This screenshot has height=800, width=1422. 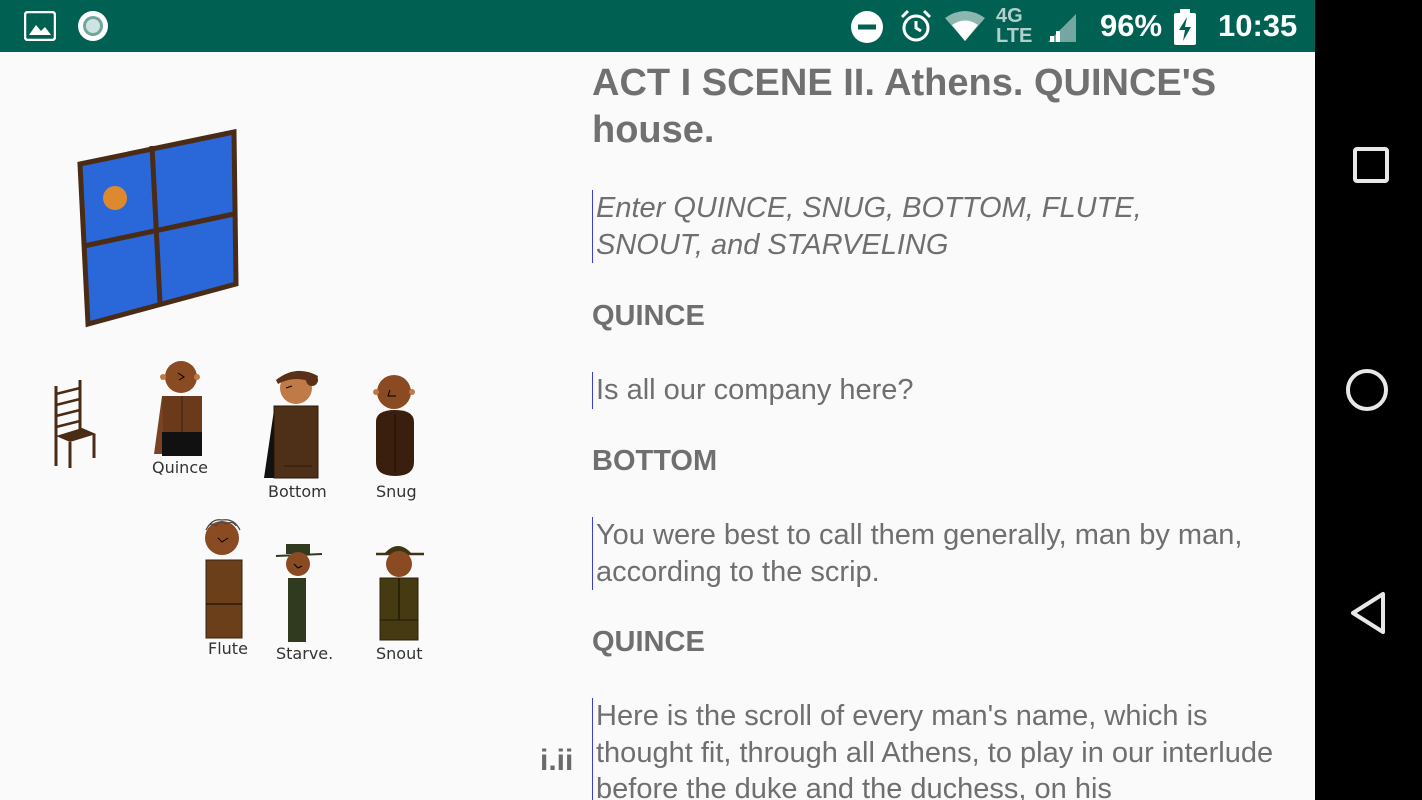 What do you see at coordinates (224, 579) in the screenshot?
I see `character-flute-figure` at bounding box center [224, 579].